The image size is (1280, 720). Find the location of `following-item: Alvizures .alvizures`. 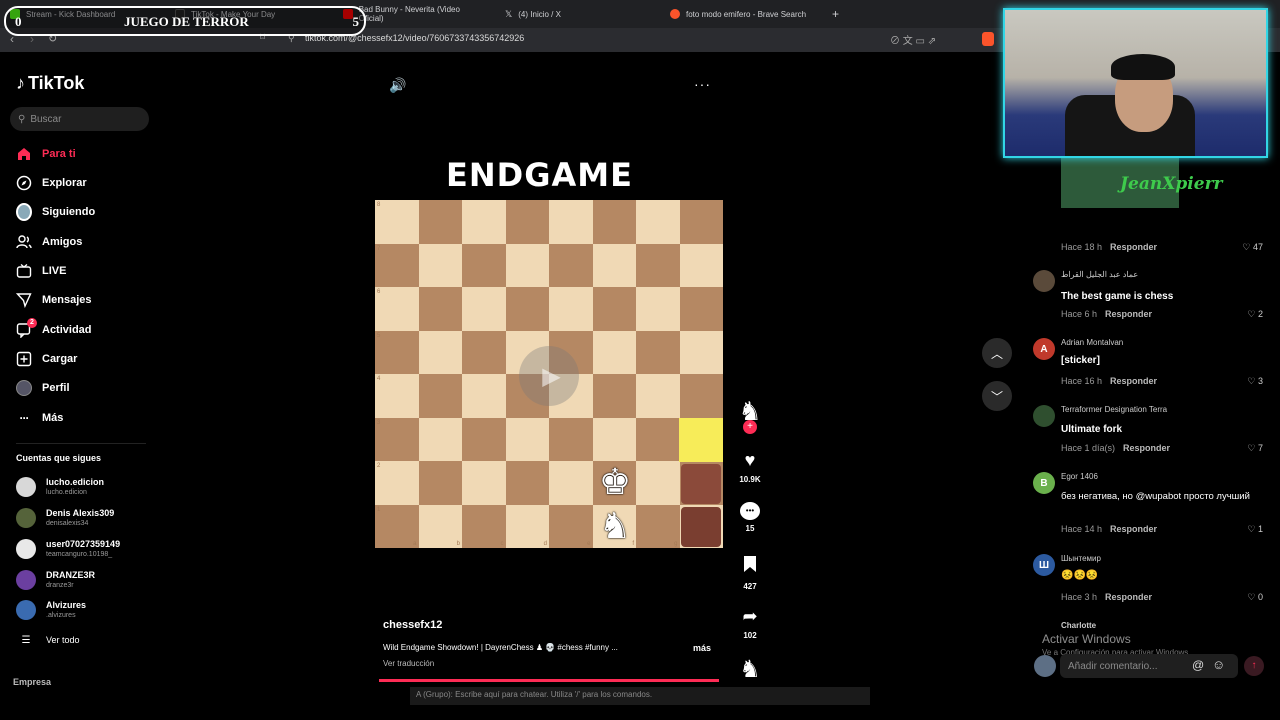

following-item: Alvizures .alvizures is located at coordinates (51, 610).